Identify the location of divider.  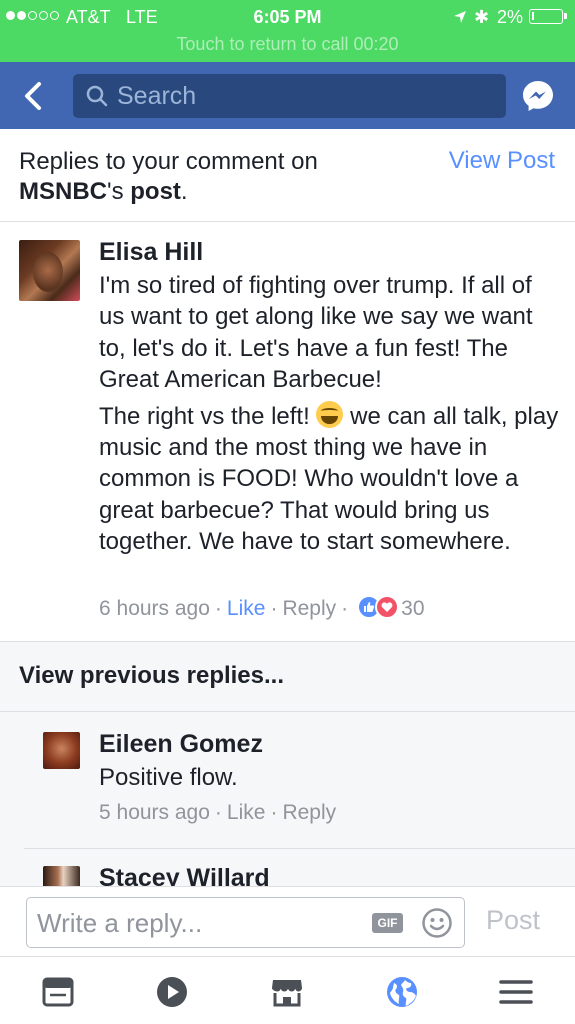
(299, 848).